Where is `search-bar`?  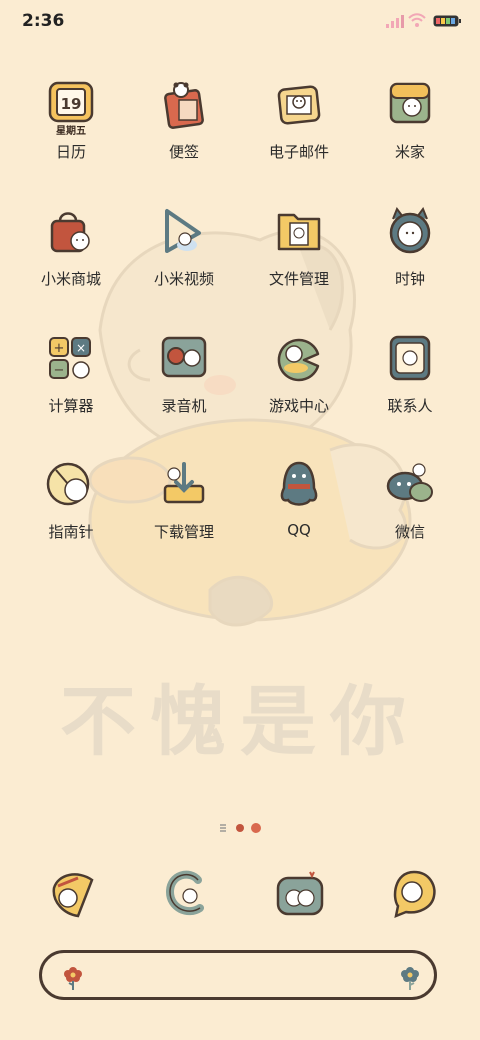
search-bar is located at coordinates (238, 975).